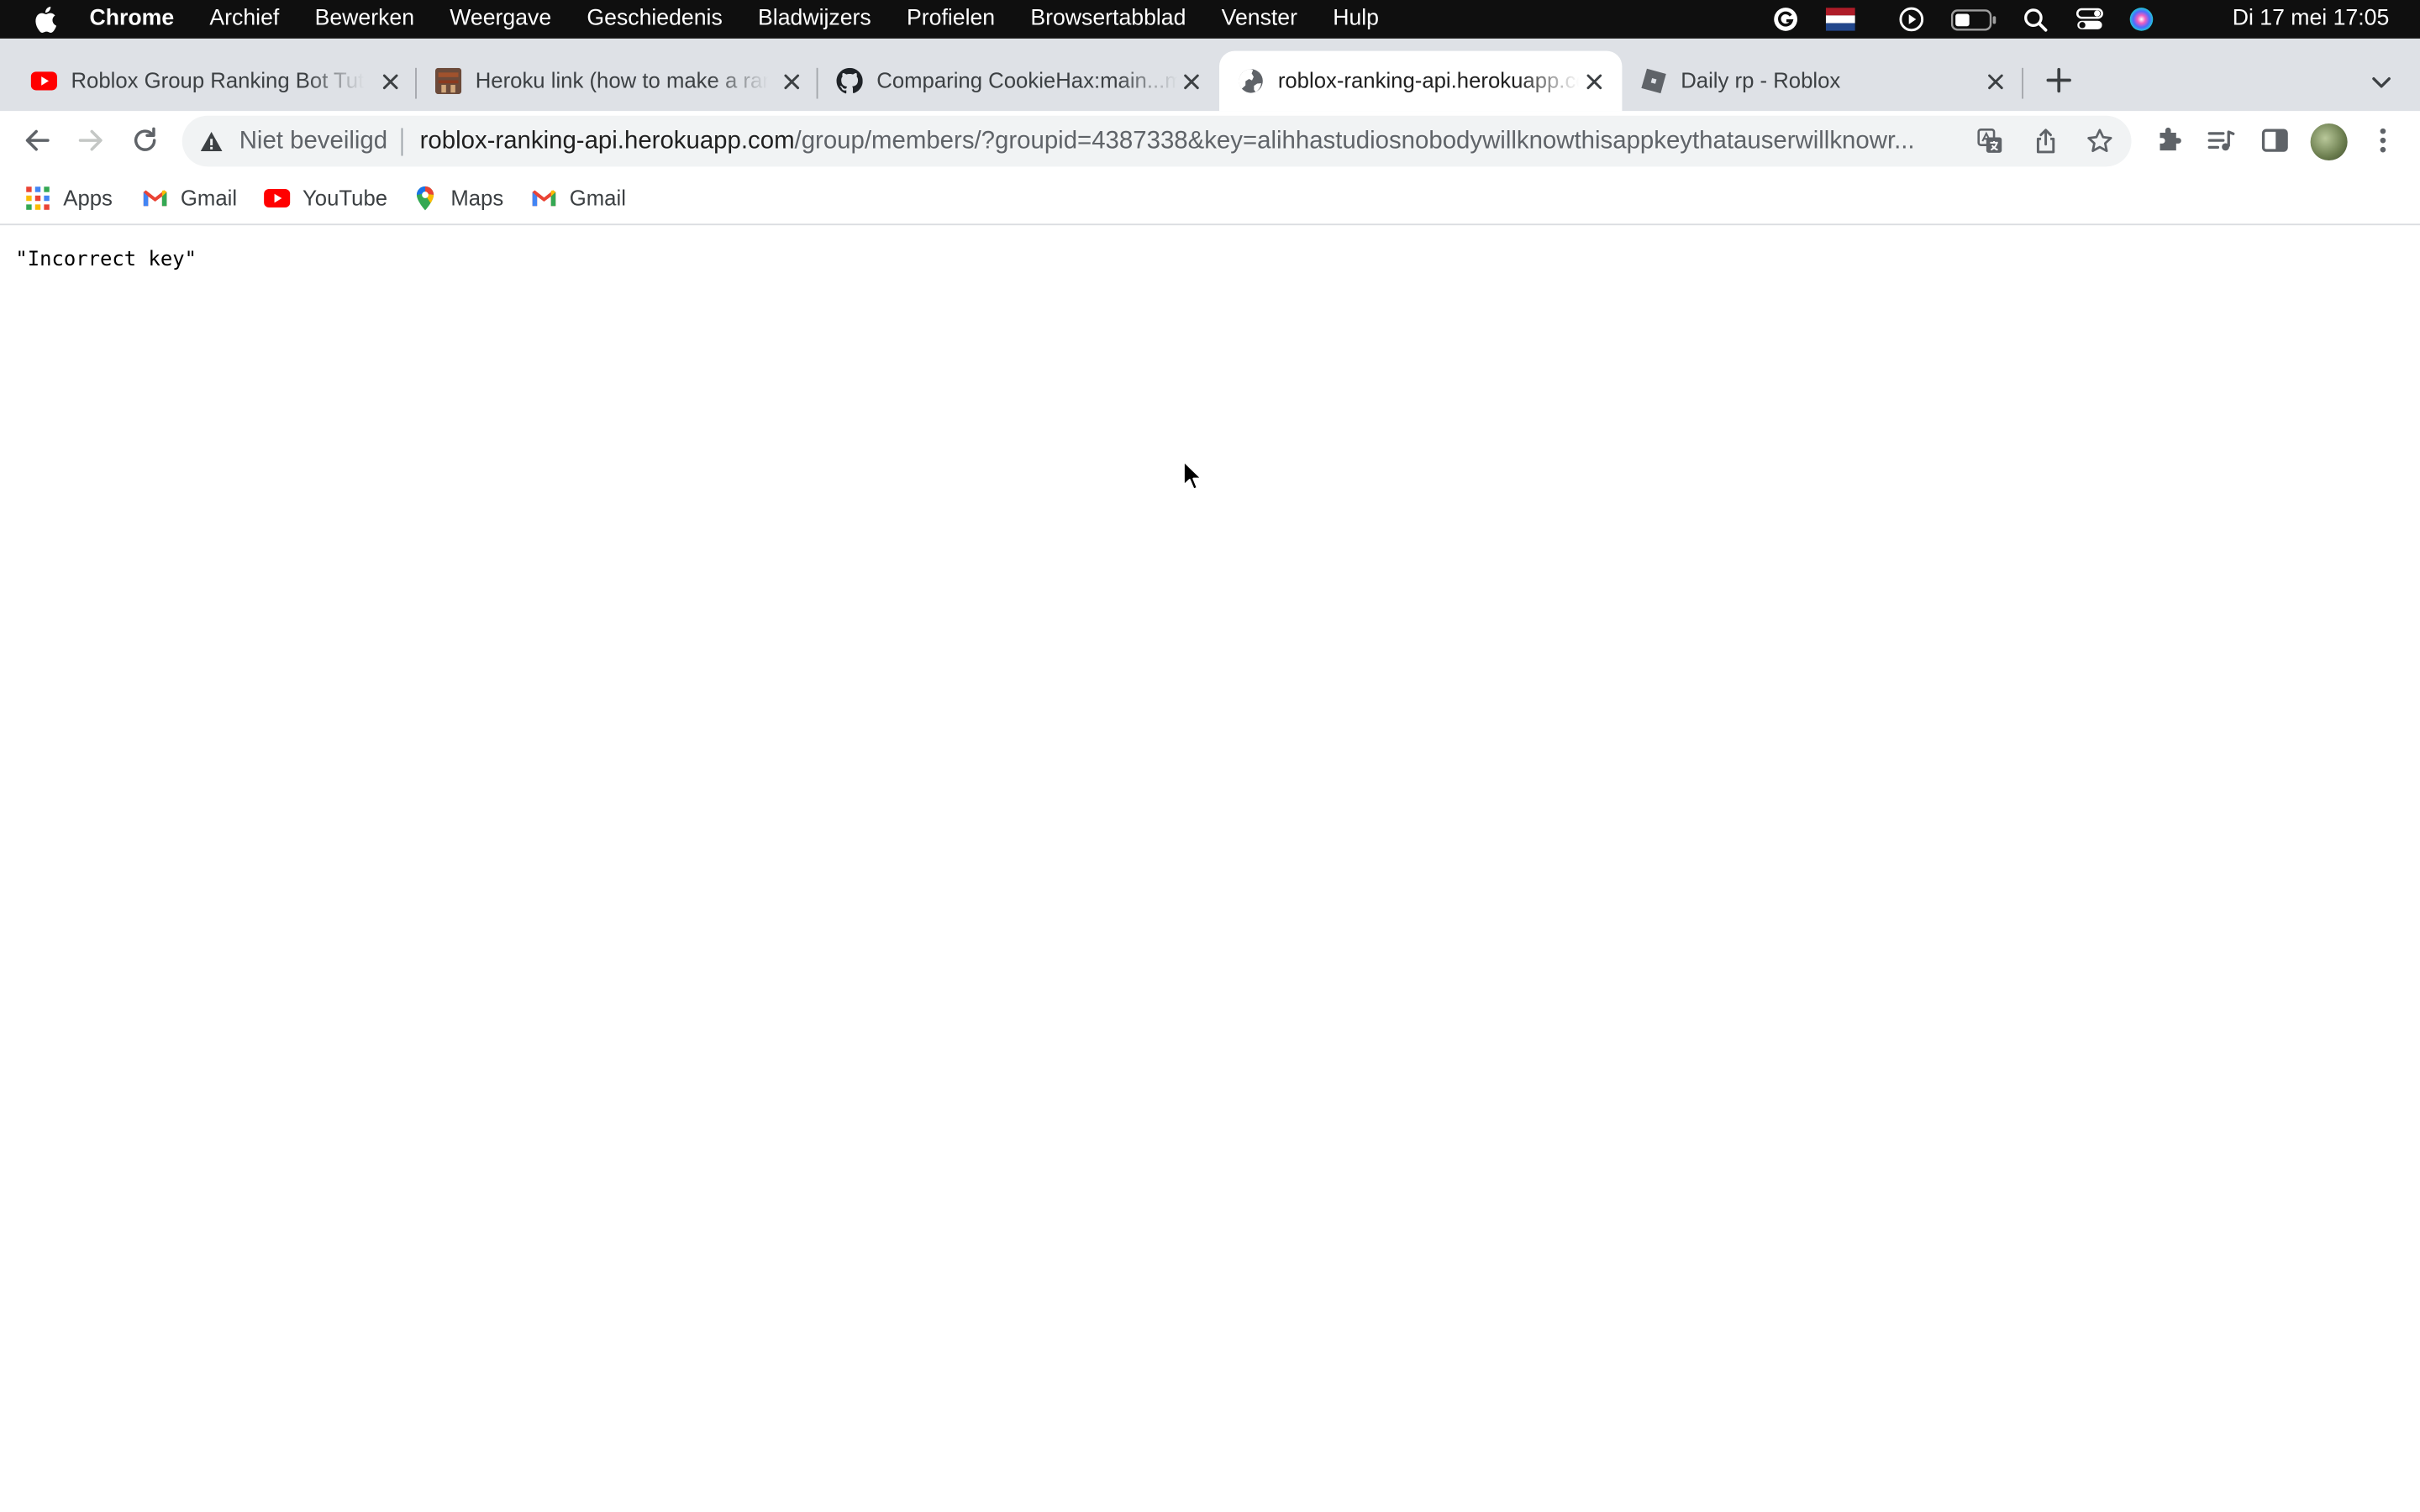 Image resolution: width=2420 pixels, height=1512 pixels. What do you see at coordinates (38, 197) in the screenshot?
I see `apps-grid-icon` at bounding box center [38, 197].